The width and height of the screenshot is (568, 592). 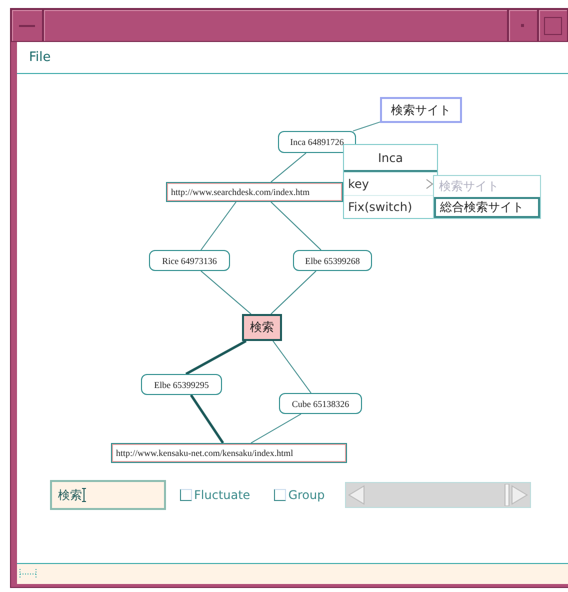 I want to click on graph-node: Rice 64973136, so click(x=189, y=260).